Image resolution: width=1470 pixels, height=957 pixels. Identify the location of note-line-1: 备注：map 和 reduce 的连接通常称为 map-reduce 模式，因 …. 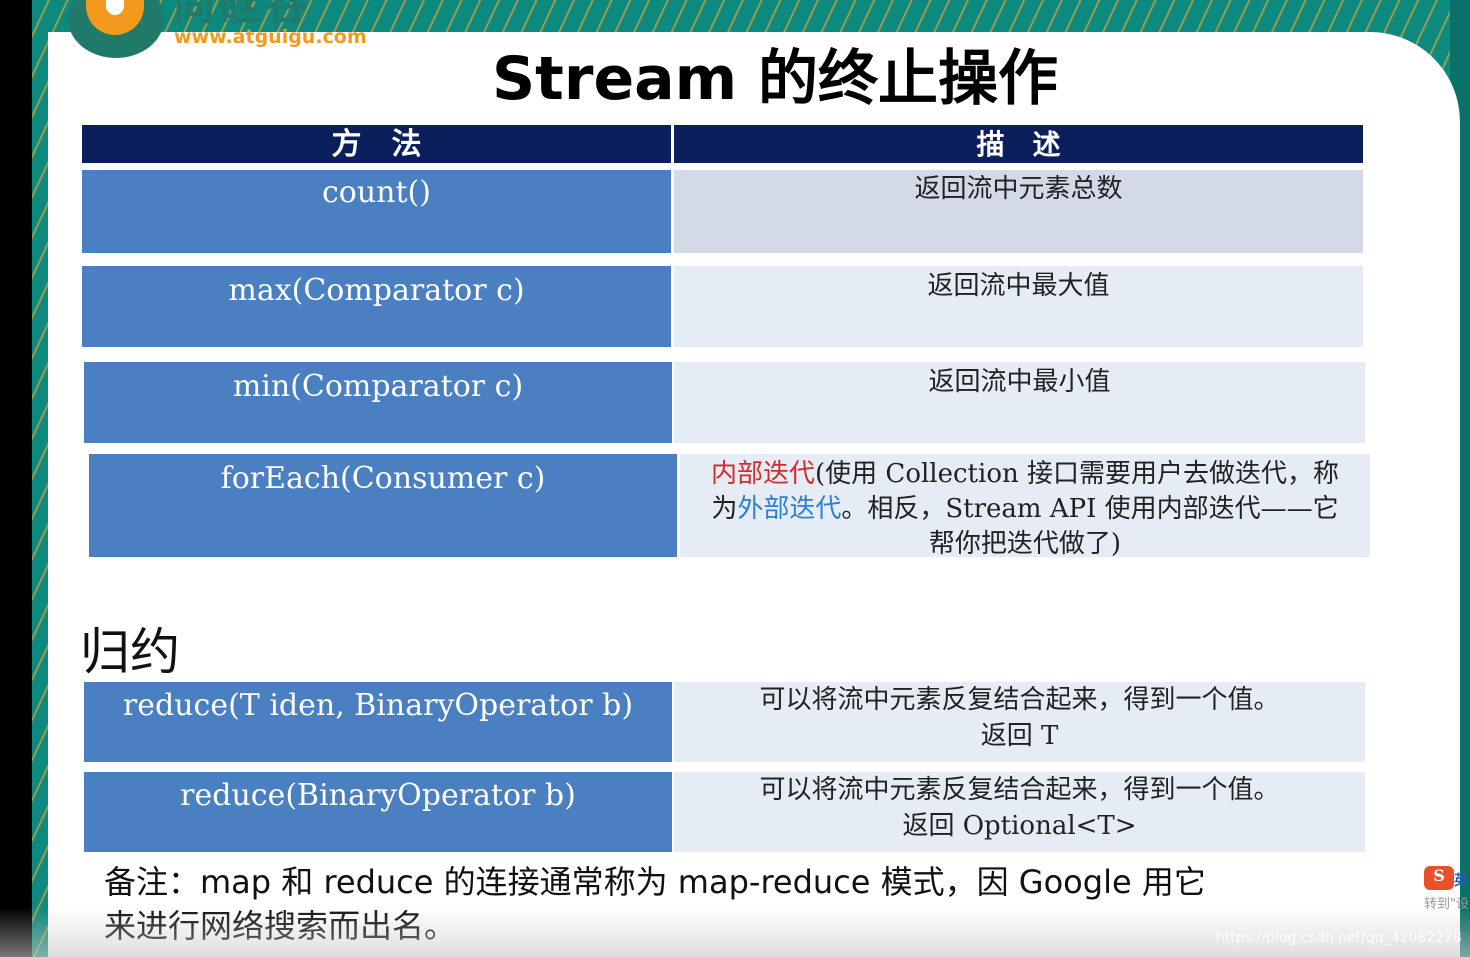
(655, 882).